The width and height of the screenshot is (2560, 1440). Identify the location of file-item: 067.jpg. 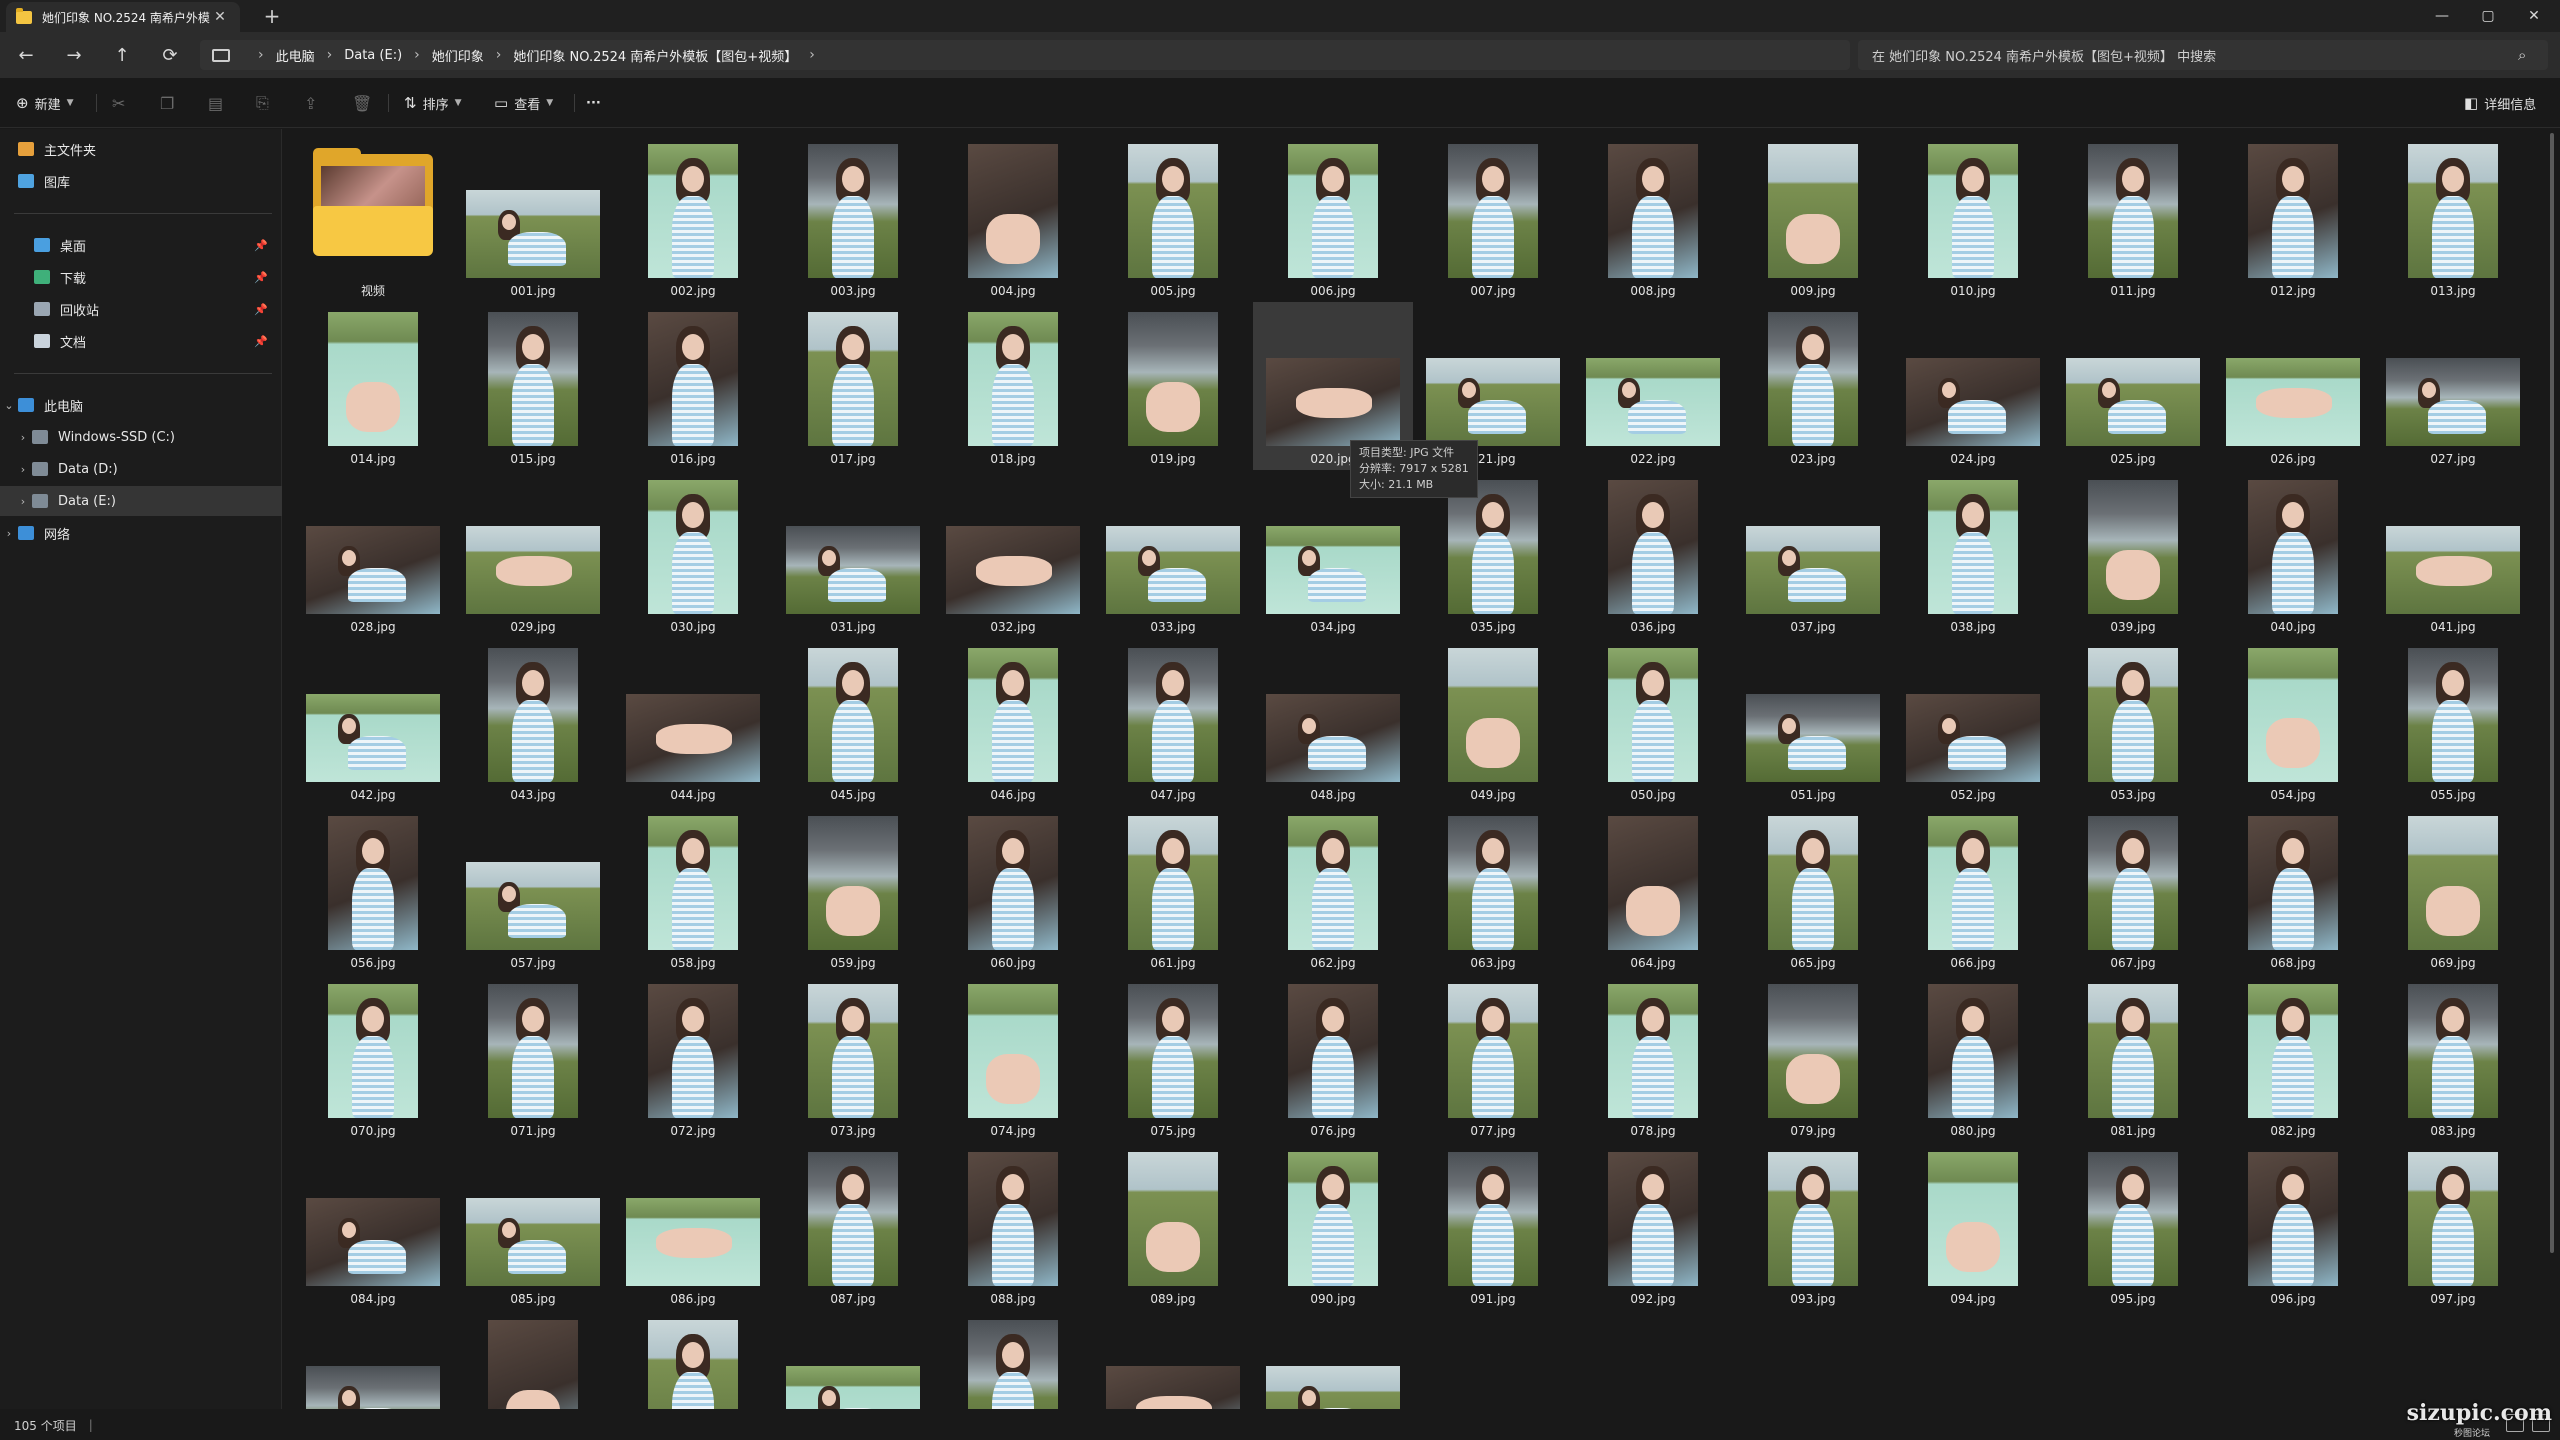
(2133, 890).